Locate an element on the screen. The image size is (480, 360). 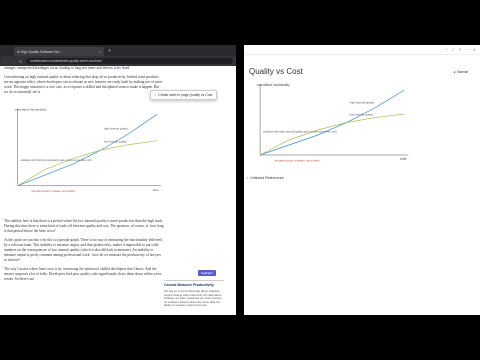
view-mode-icon: ◂ is located at coordinates (454, 72).